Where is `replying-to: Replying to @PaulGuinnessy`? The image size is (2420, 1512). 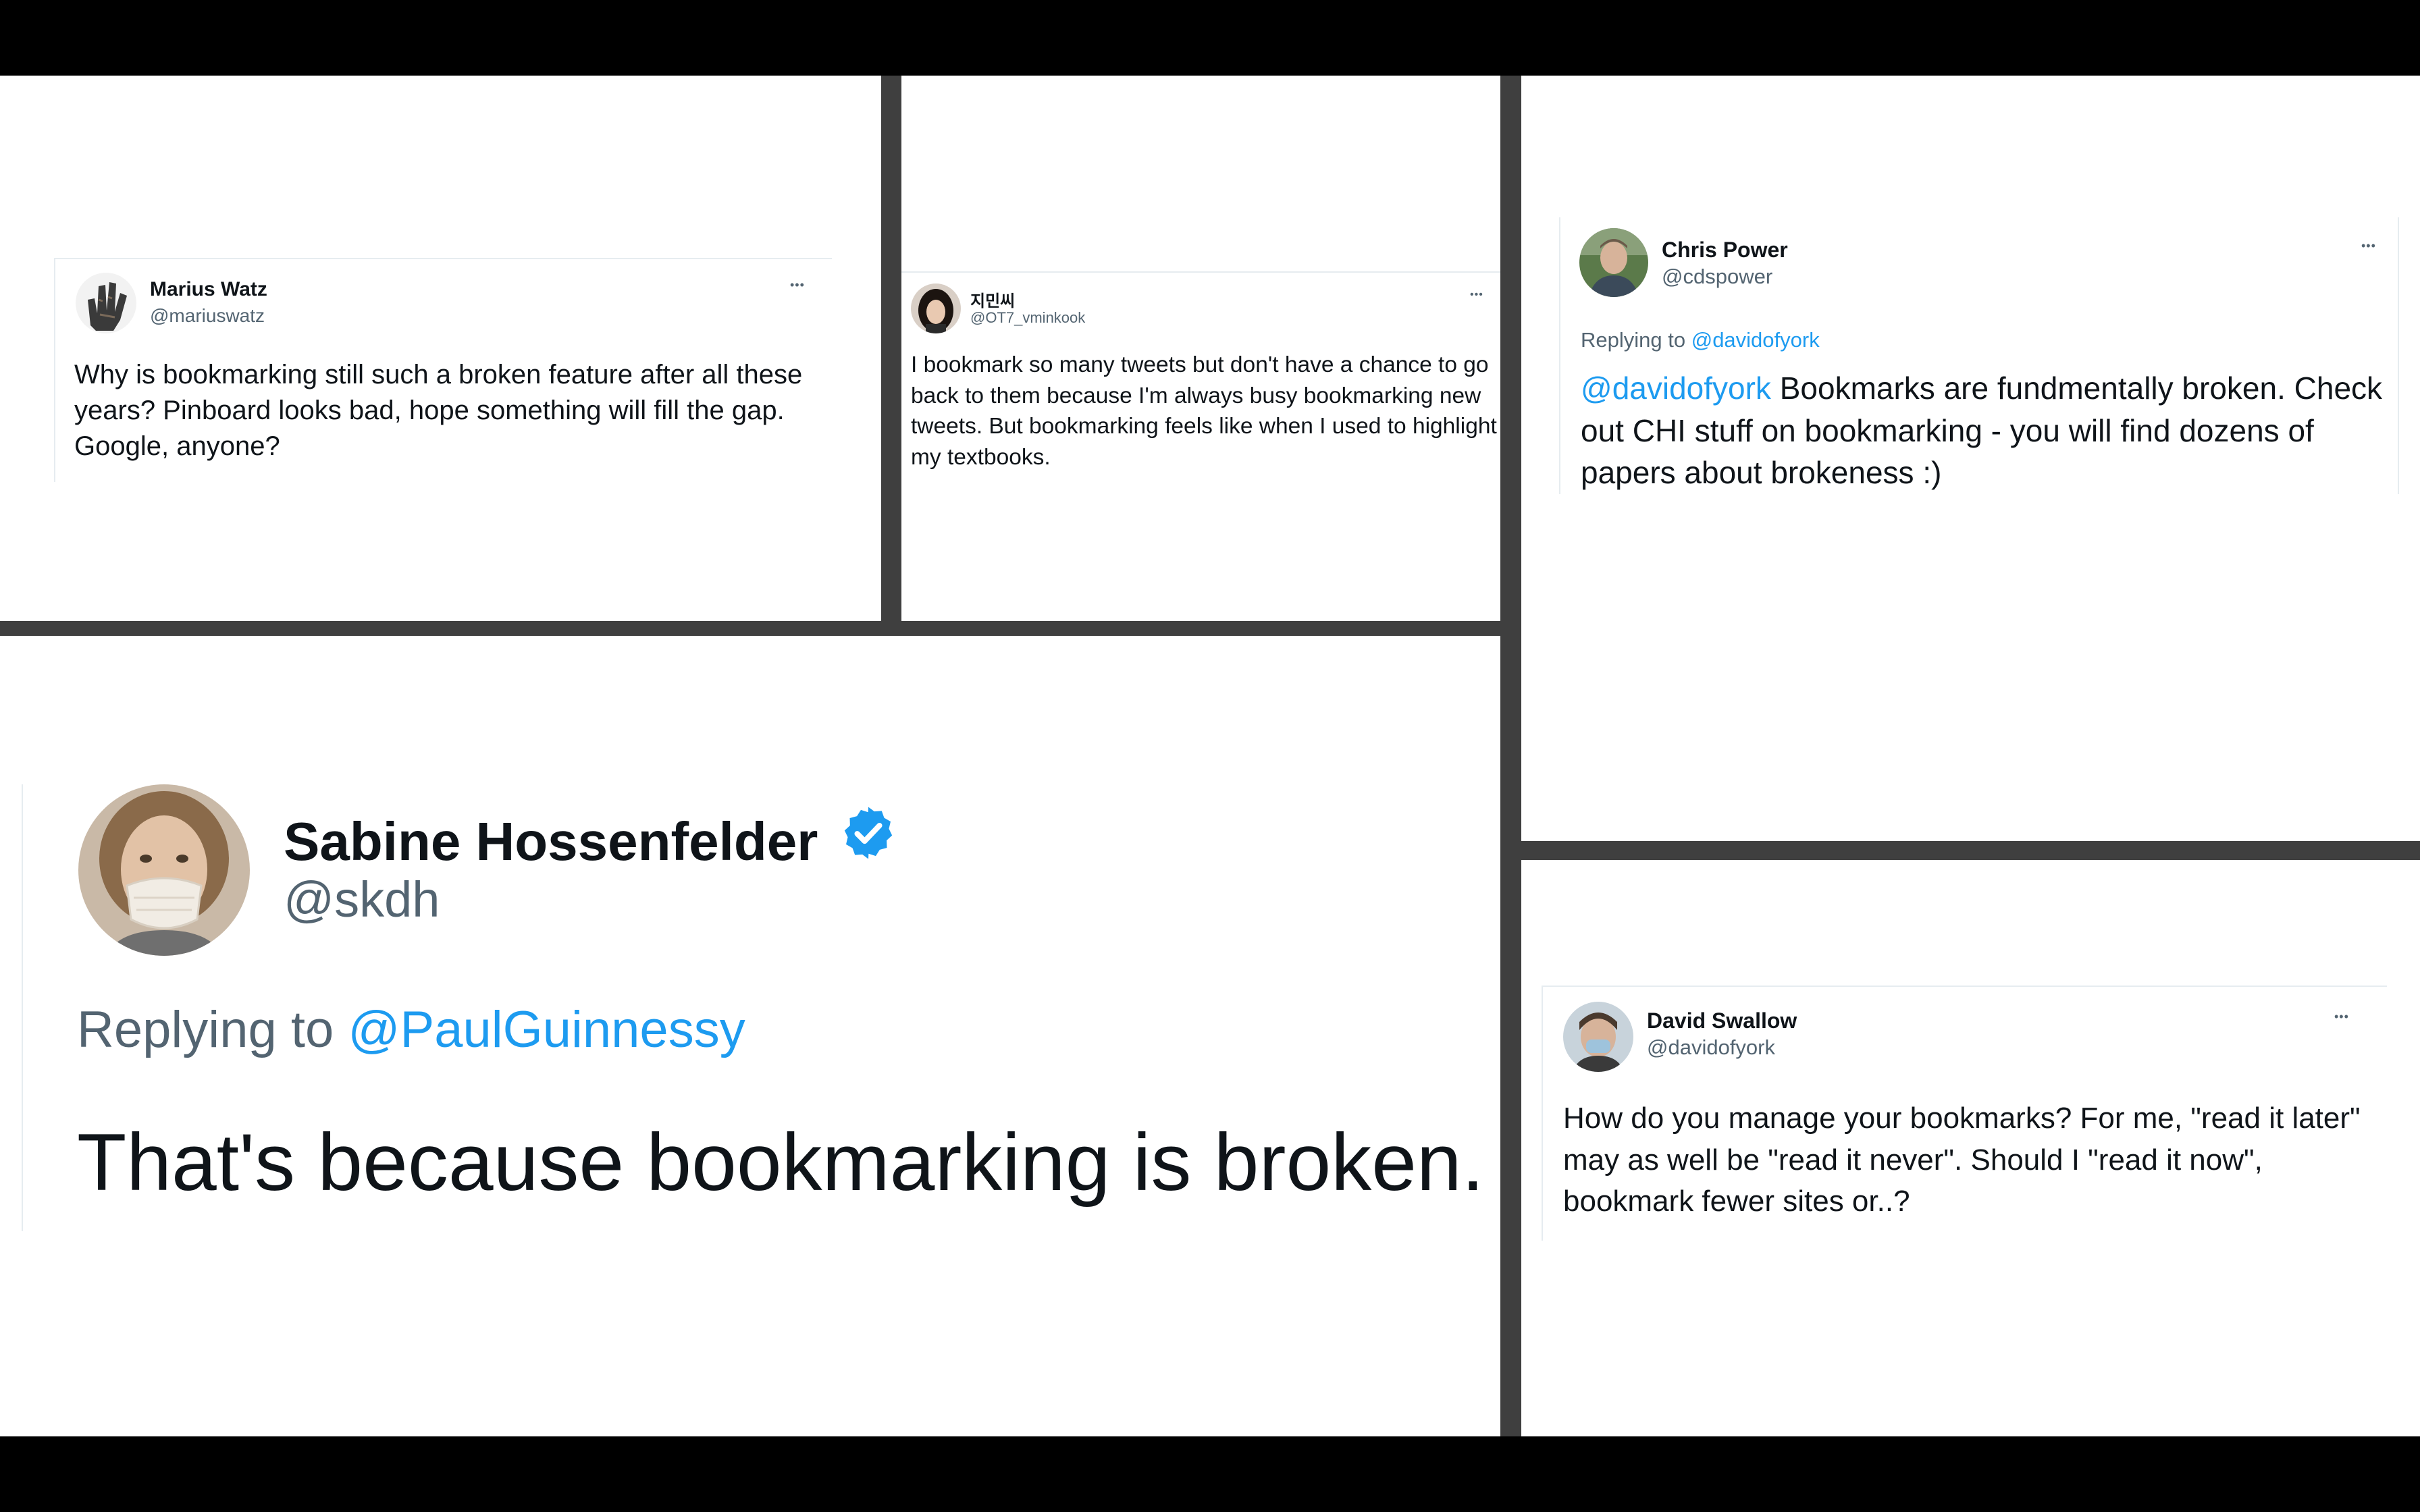
replying-to: Replying to @PaulGuinnessy is located at coordinates (411, 1029).